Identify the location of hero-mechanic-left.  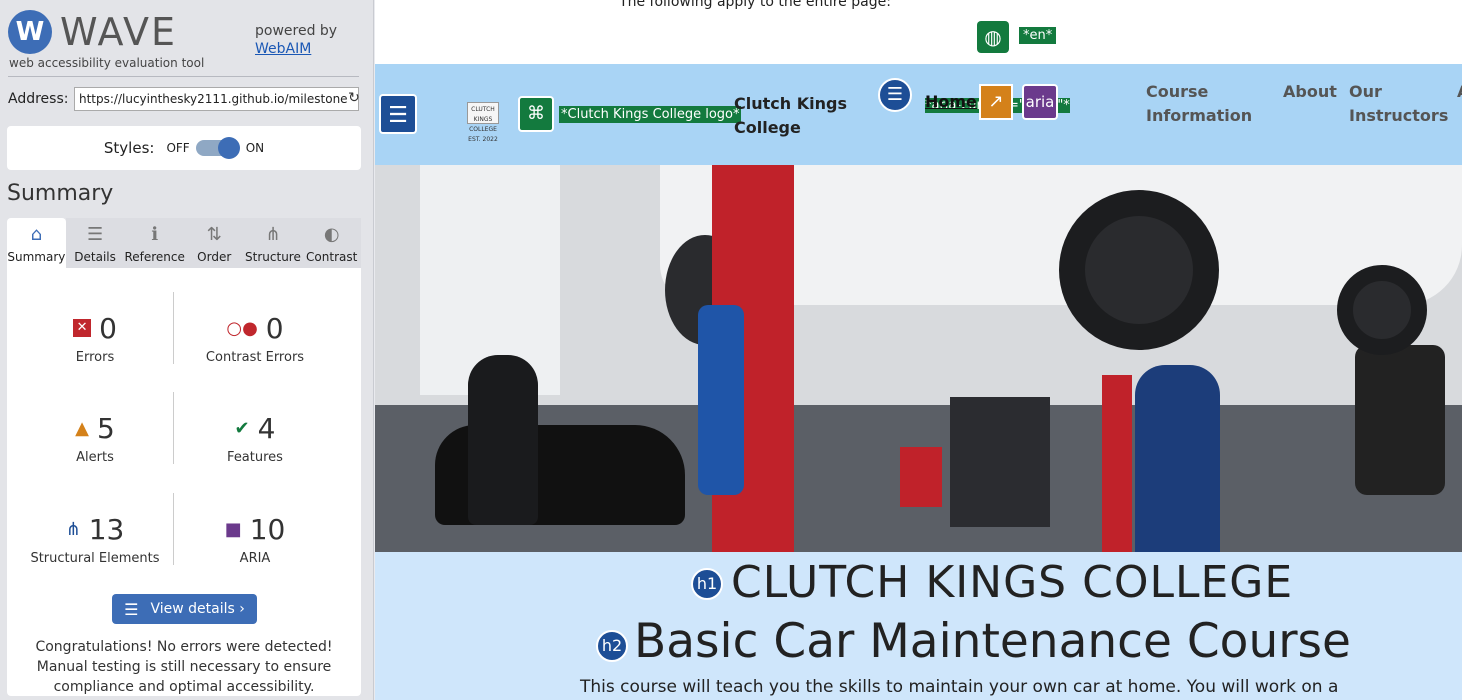
(503, 440).